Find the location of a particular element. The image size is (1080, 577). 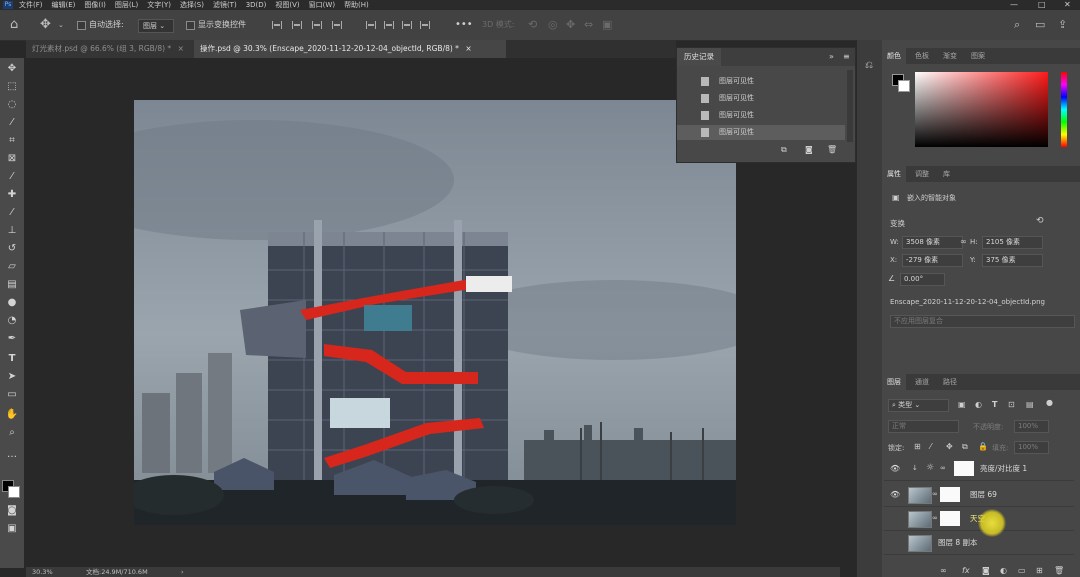

menu-window: 窗口(W) is located at coordinates (322, 5).